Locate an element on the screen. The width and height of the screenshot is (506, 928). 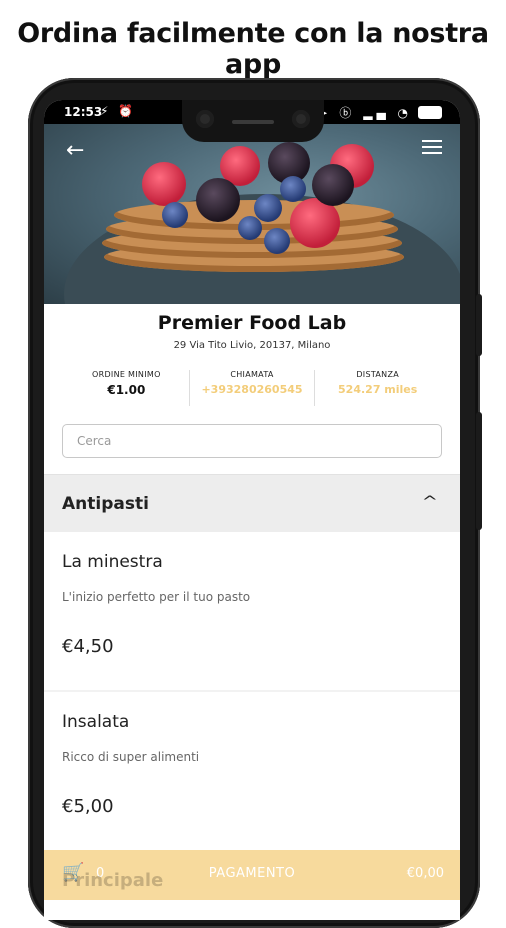
item-name: Insalata is located at coordinates (96, 722).